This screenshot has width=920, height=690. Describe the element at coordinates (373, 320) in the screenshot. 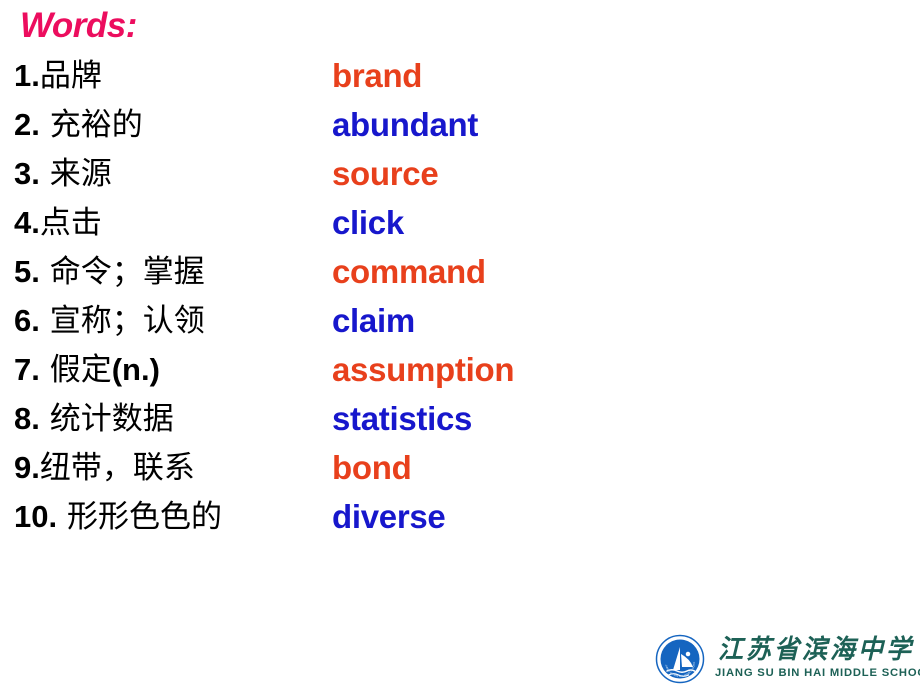

I see `english-term: claim` at that location.